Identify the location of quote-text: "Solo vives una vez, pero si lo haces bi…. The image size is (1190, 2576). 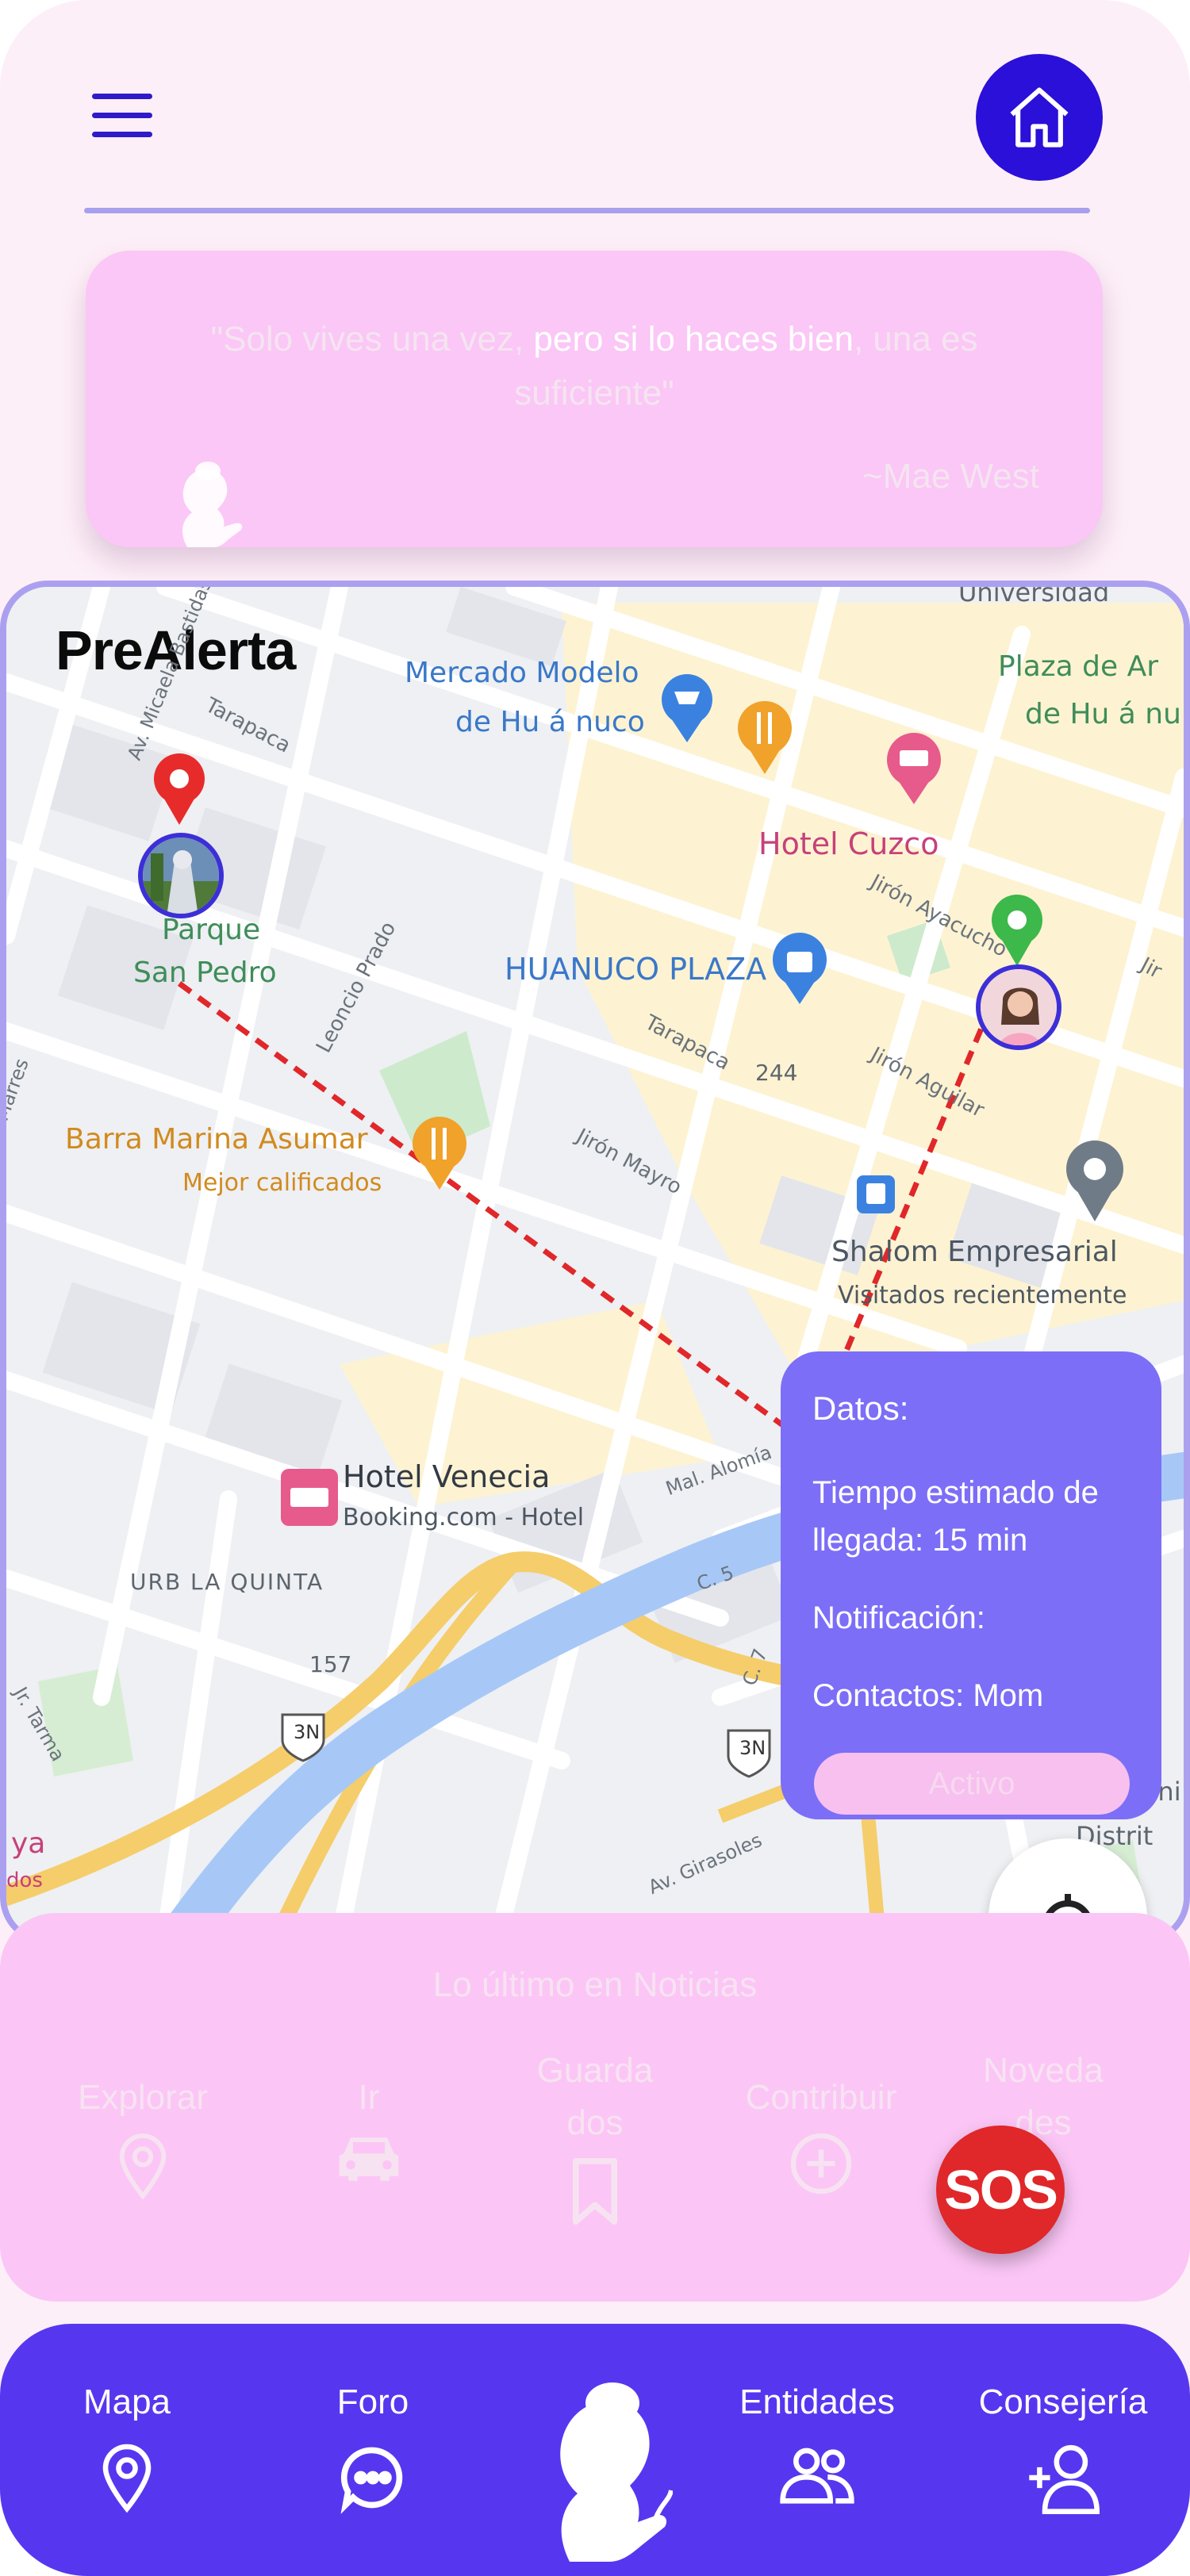
(594, 366).